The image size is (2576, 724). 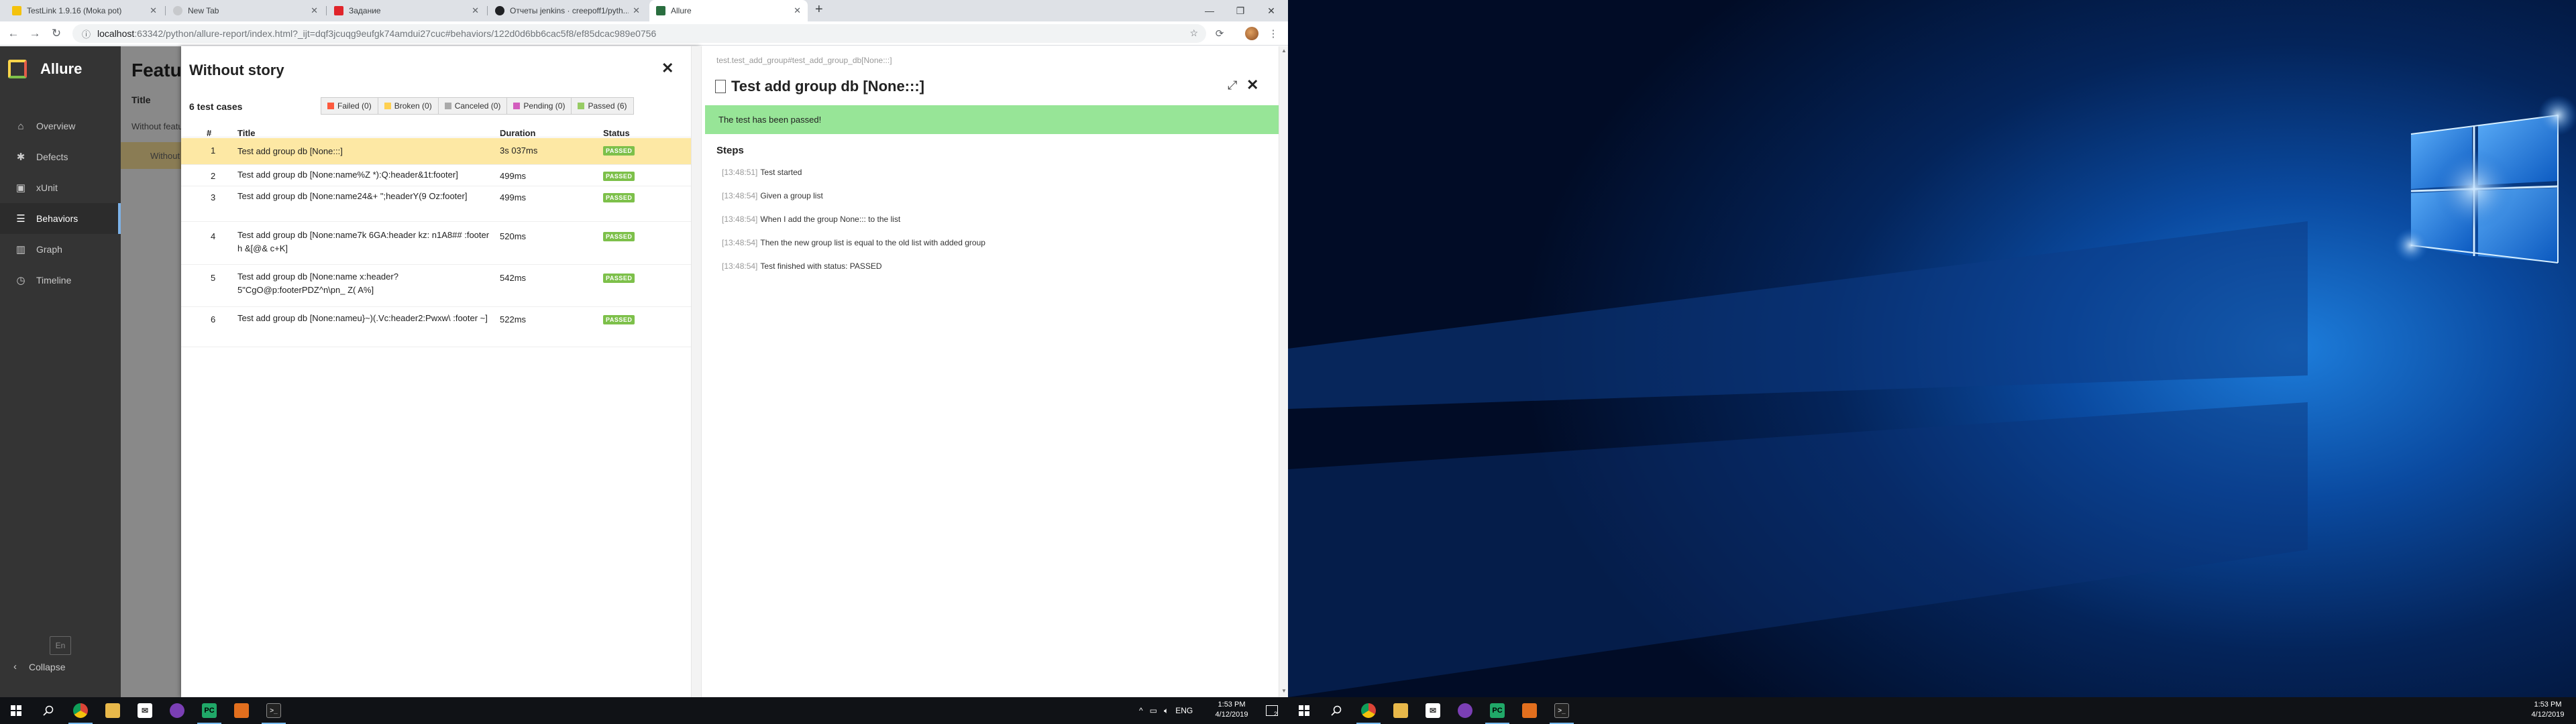 What do you see at coordinates (1184, 710) in the screenshot?
I see `input-language: ENG` at bounding box center [1184, 710].